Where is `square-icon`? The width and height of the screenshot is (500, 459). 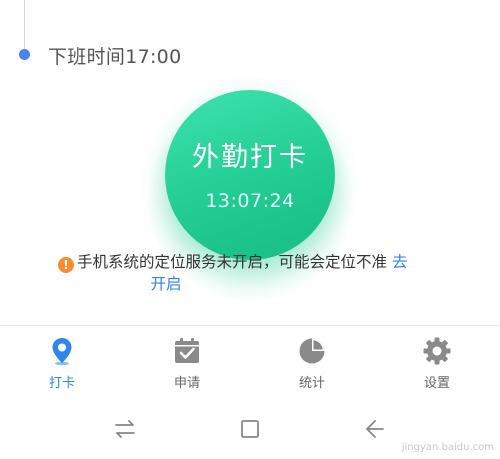 square-icon is located at coordinates (250, 429).